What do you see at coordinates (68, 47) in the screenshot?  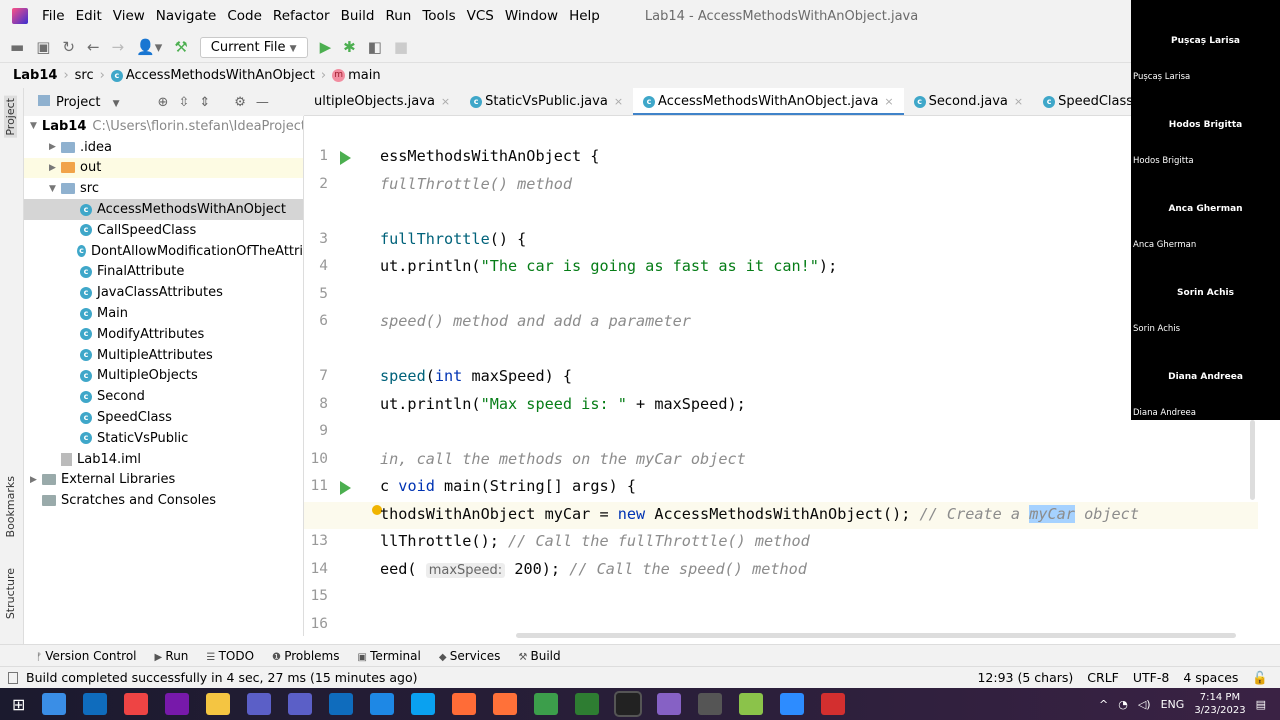 I see `sync-icon: ↻` at bounding box center [68, 47].